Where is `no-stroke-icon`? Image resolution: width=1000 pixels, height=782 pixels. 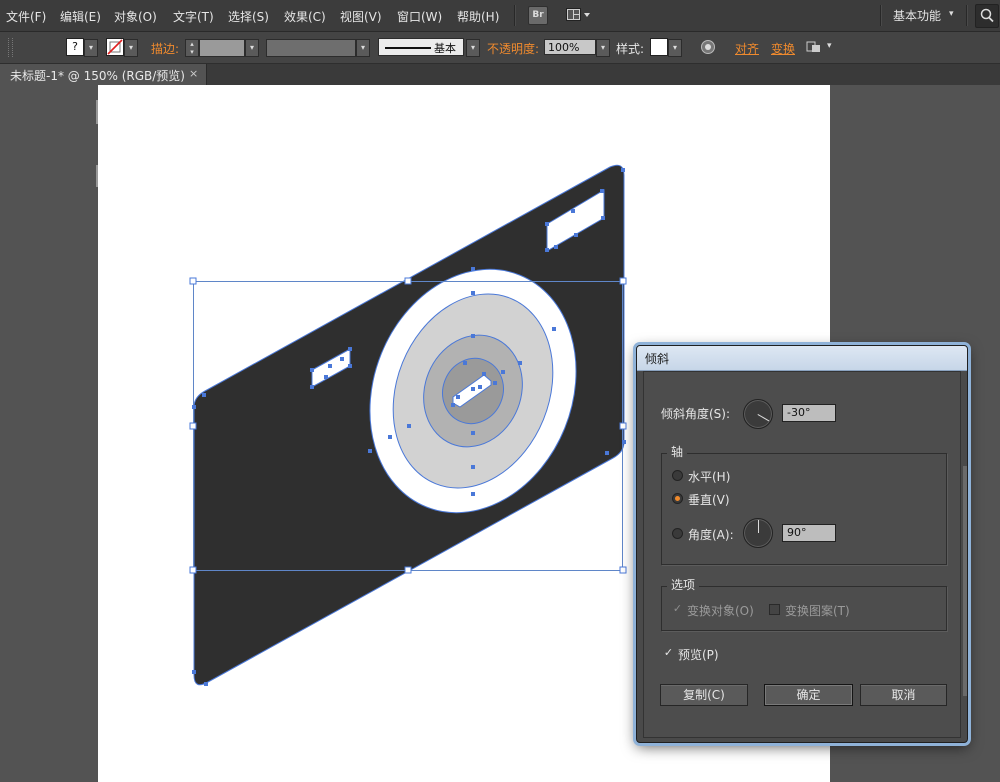
no-stroke-icon is located at coordinates (115, 47).